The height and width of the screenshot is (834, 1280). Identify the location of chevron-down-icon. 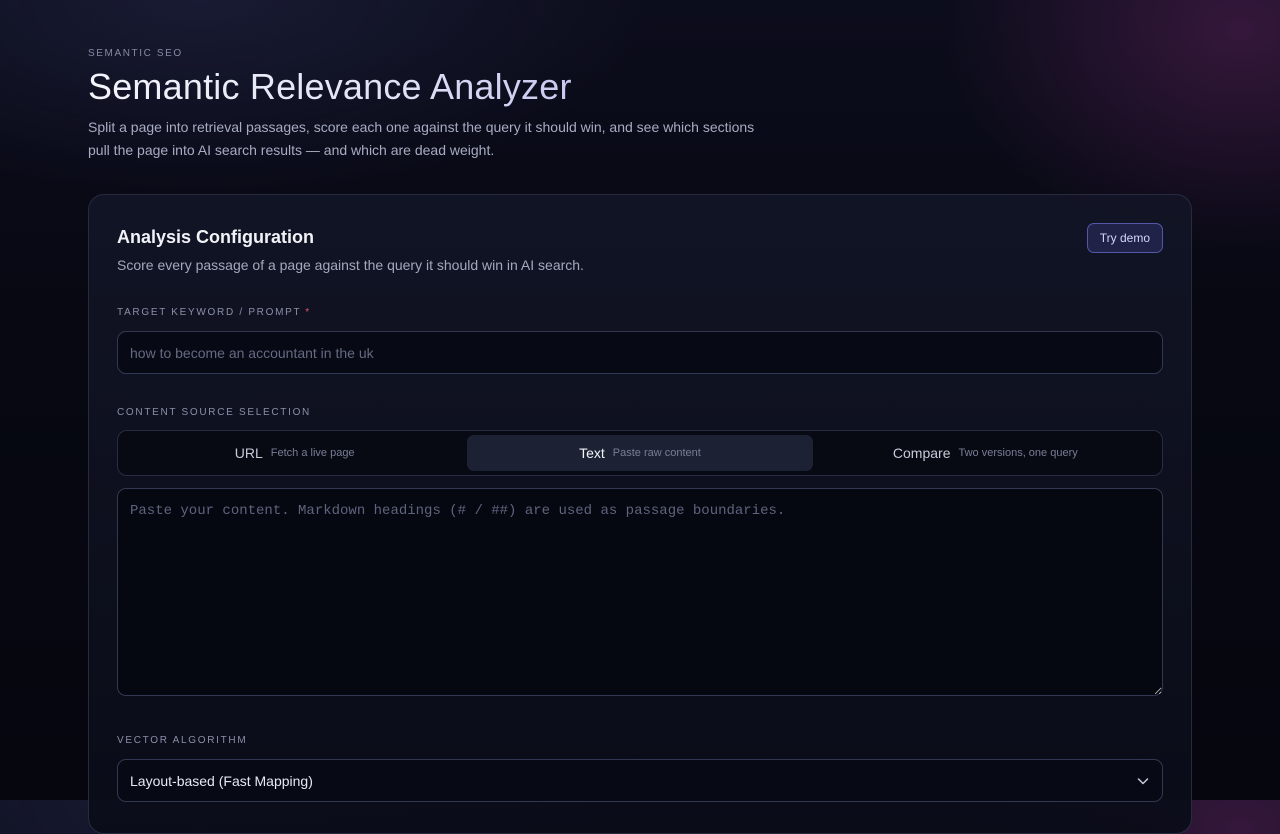
(1143, 781).